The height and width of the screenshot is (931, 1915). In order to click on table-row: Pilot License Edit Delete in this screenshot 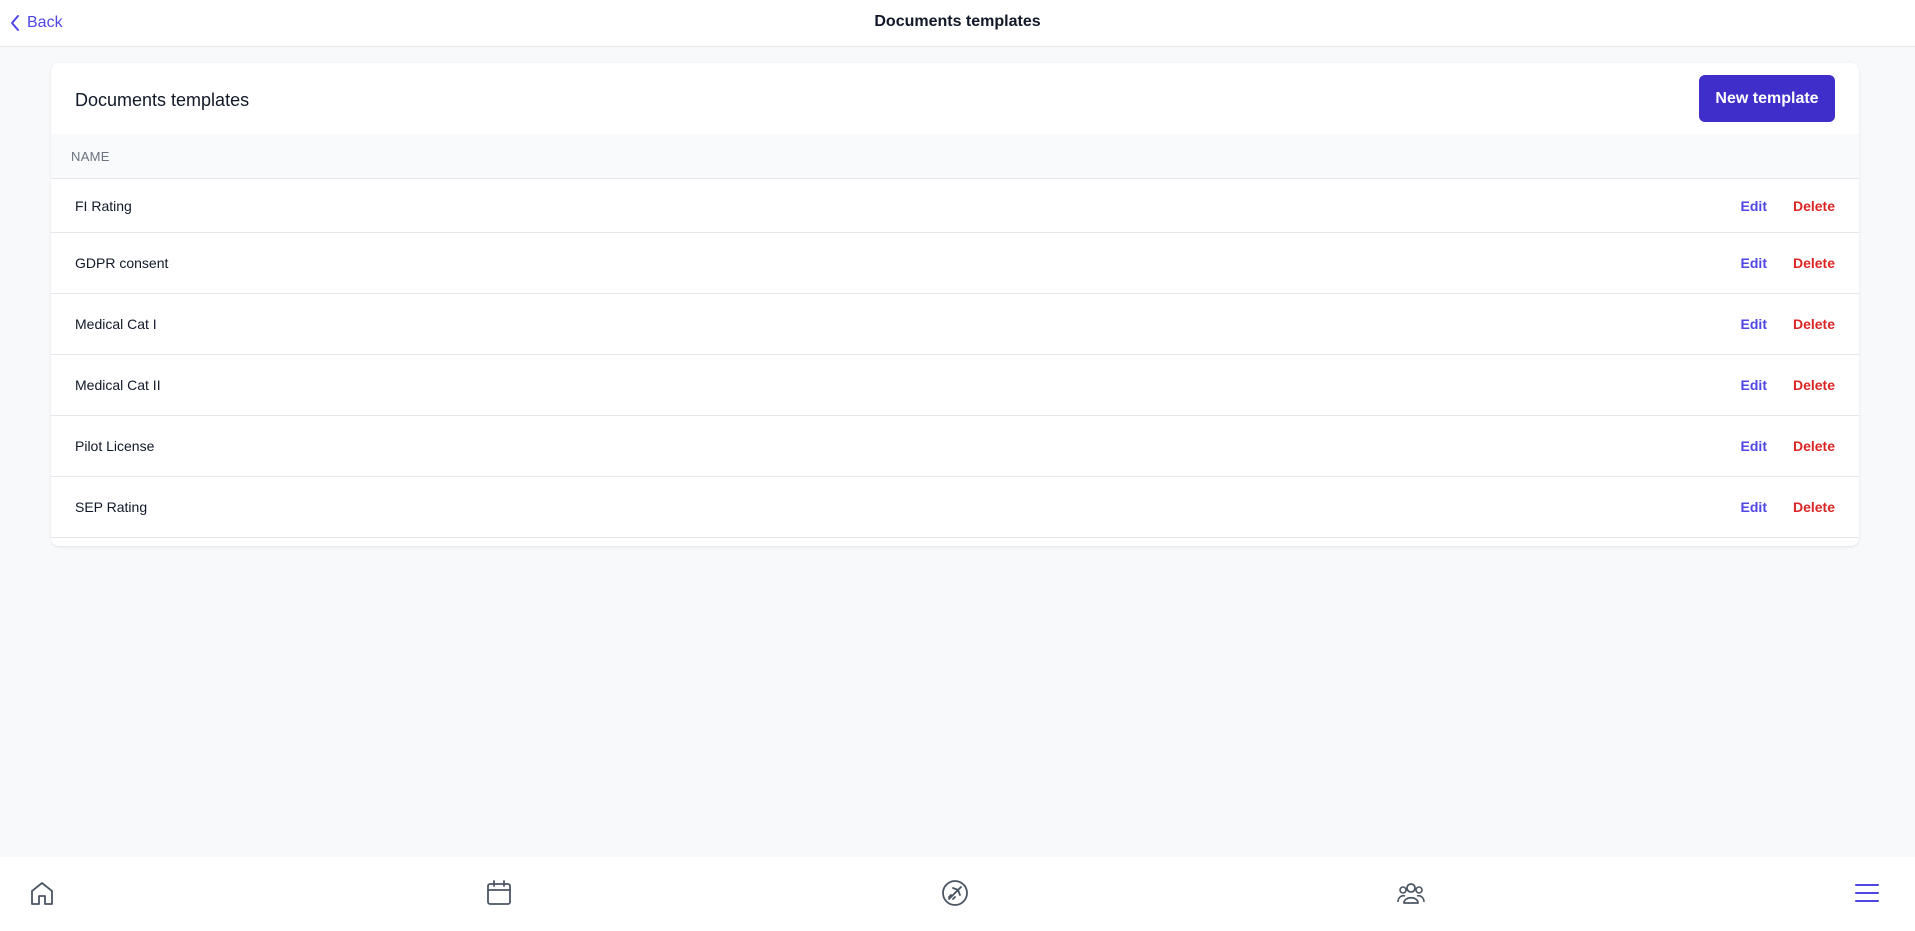, I will do `click(955, 446)`.